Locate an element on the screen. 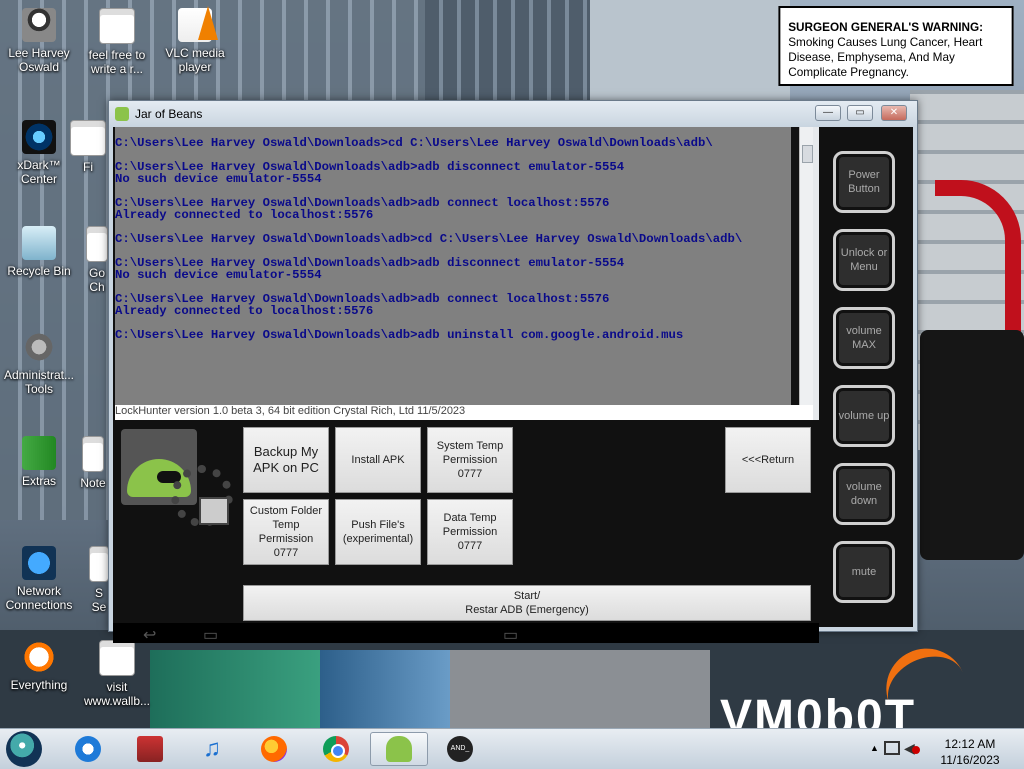  desktop-icon-recycle-bin: Recycle Bin is located at coordinates (39, 252).